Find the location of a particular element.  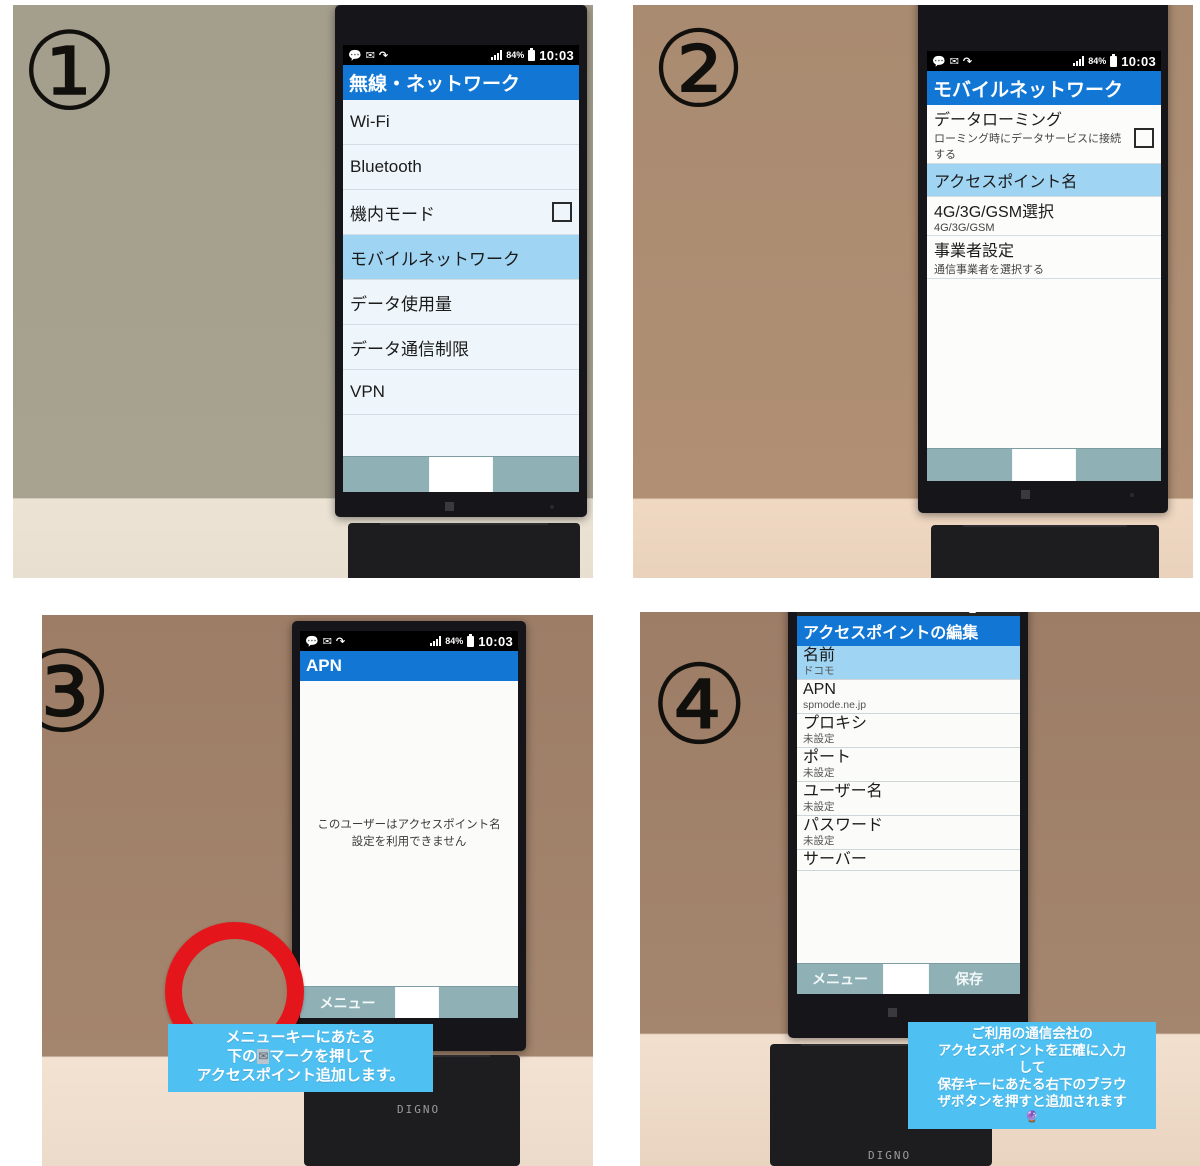

screen-title: アクセスポイントの編集 is located at coordinates (908, 631).